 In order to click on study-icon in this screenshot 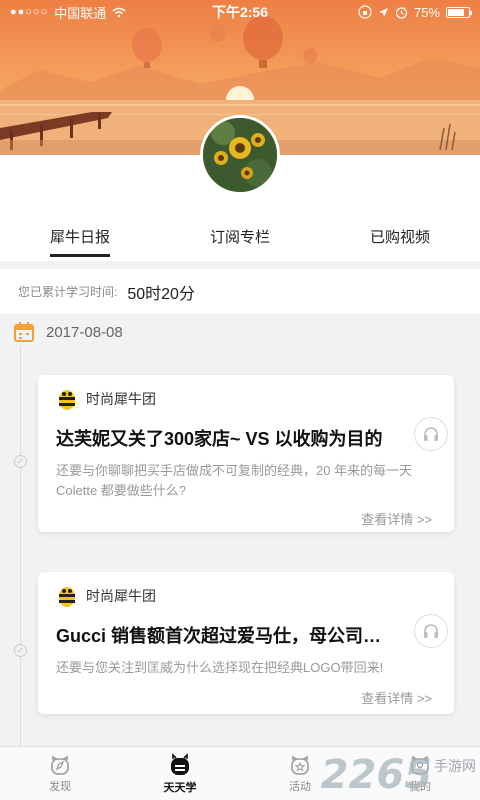, I will do `click(180, 763)`.